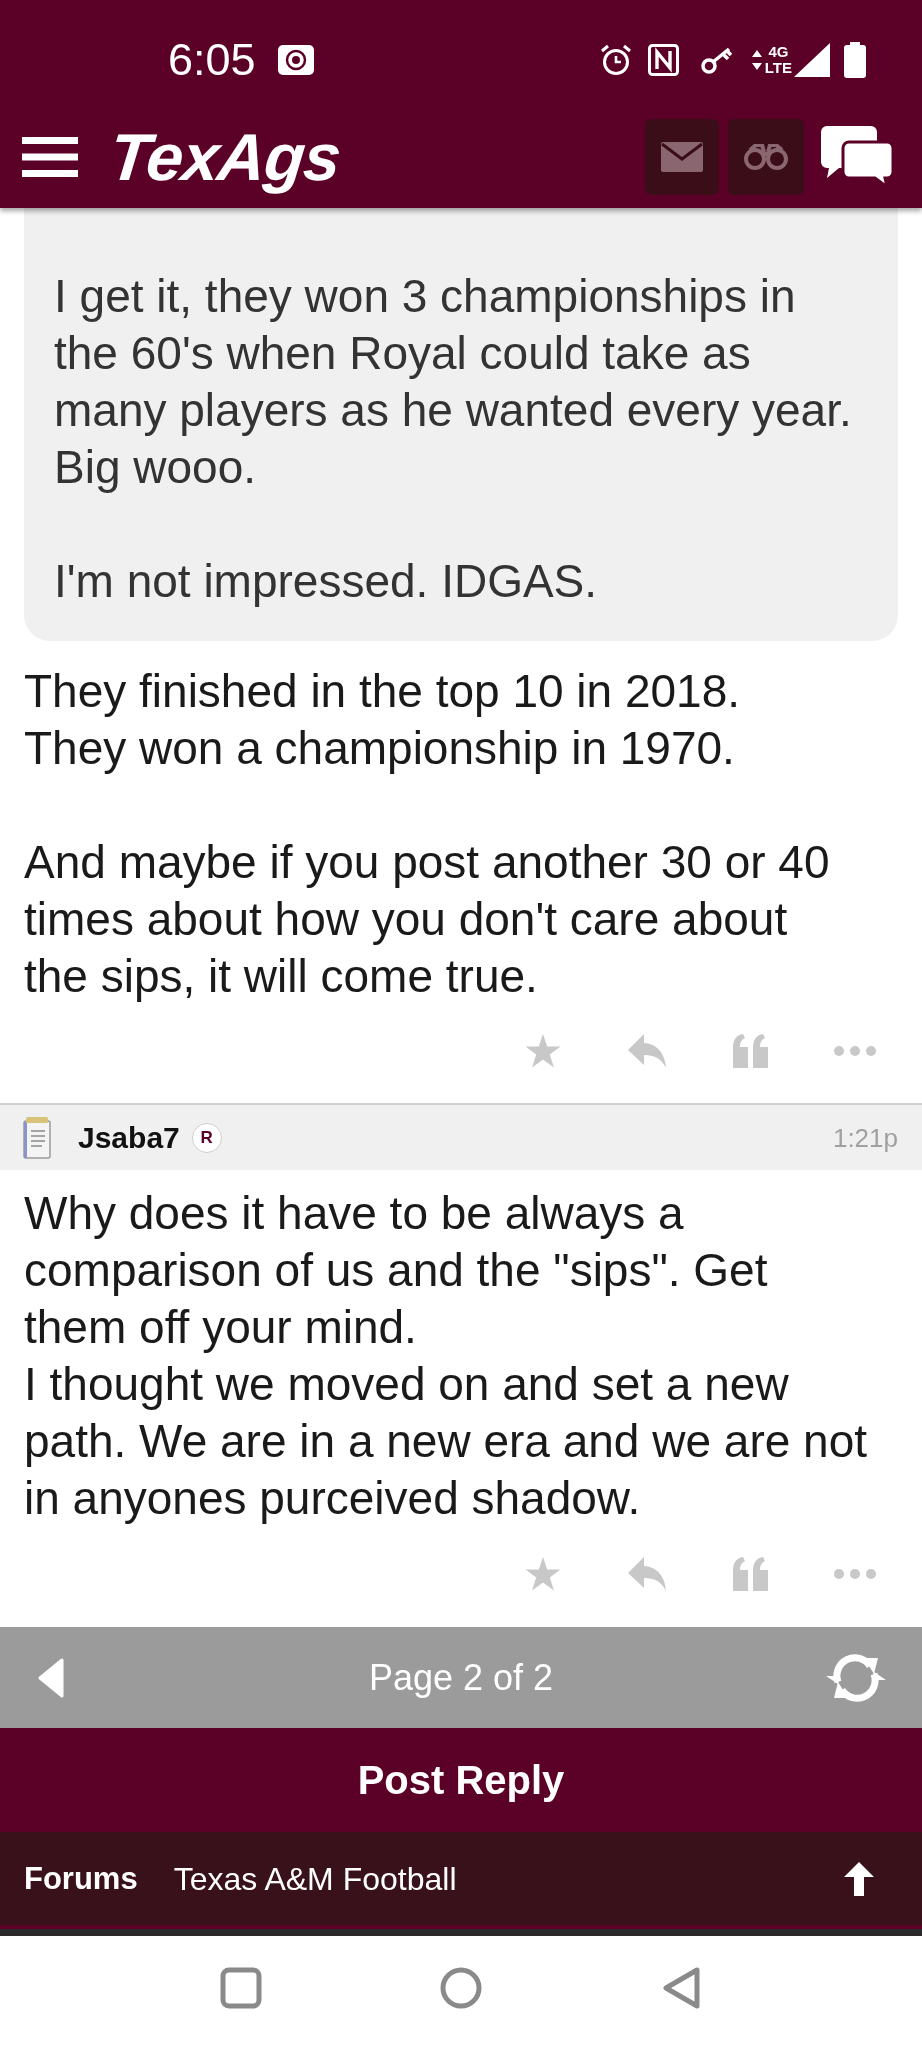  I want to click on network-type-text: LTE, so click(778, 67).